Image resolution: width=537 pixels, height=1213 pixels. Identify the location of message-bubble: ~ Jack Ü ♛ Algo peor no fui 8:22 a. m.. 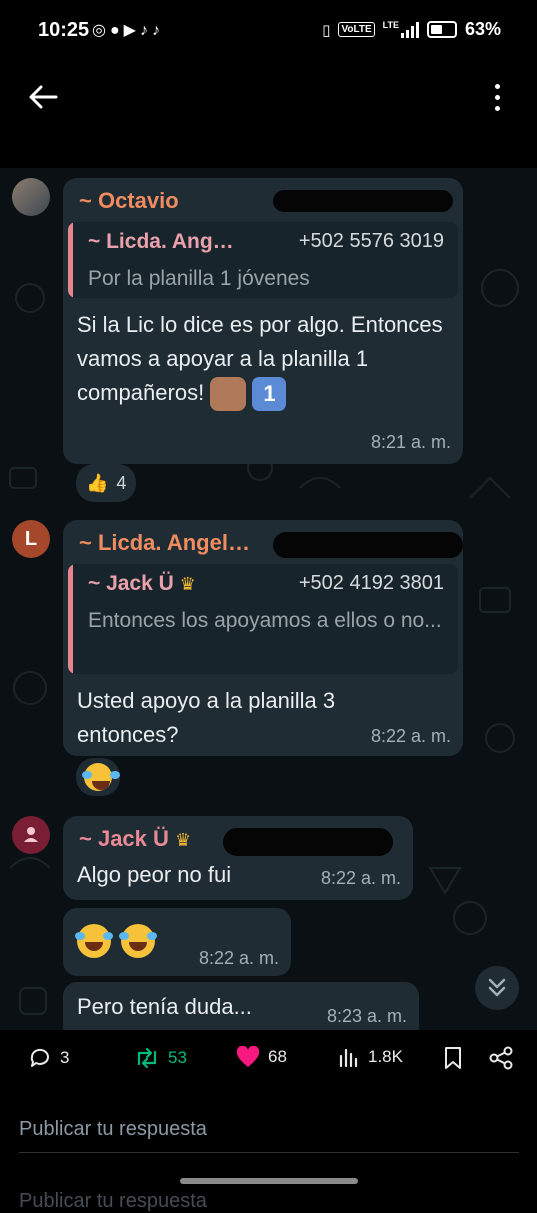
(238, 858).